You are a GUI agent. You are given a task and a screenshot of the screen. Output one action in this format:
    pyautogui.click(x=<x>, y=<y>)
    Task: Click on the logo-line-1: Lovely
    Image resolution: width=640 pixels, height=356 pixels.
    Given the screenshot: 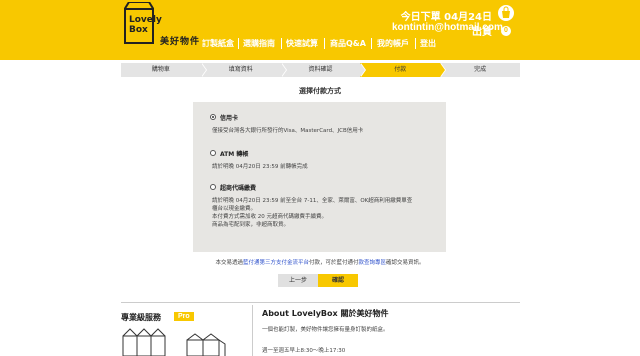 What is the action you would take?
    pyautogui.click(x=145, y=20)
    